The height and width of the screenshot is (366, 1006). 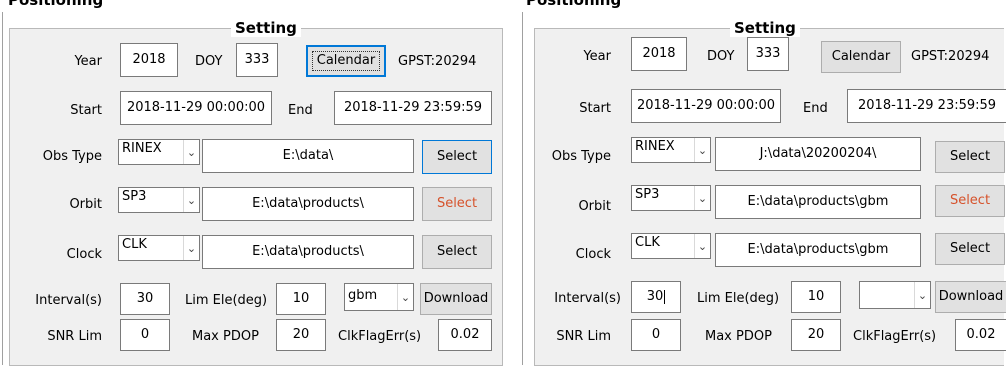 I want to click on product-select: ⌄, so click(x=895, y=295).